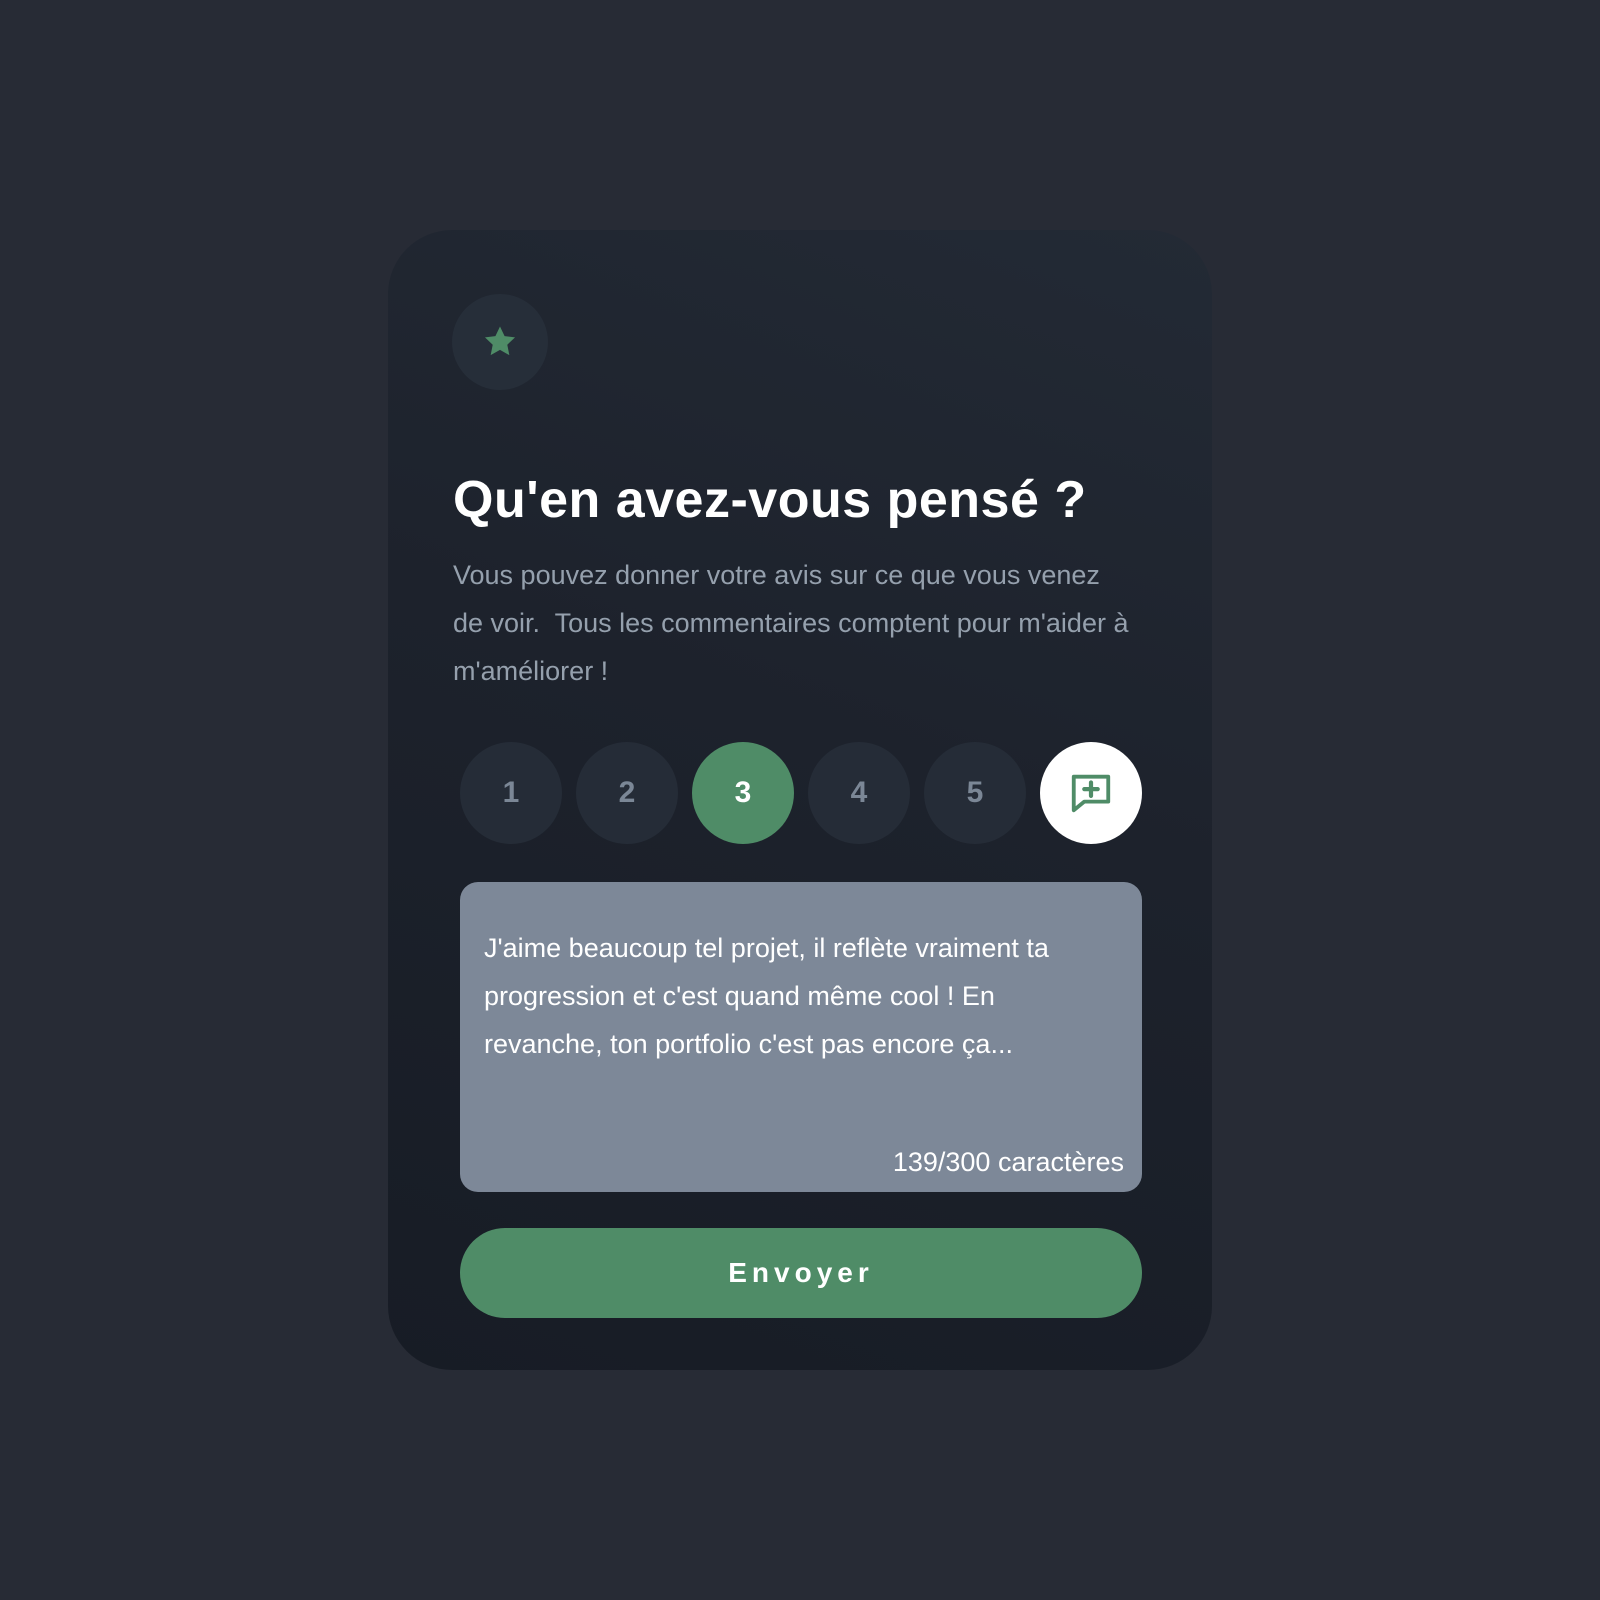 The image size is (1600, 1600). I want to click on star-badge, so click(500, 342).